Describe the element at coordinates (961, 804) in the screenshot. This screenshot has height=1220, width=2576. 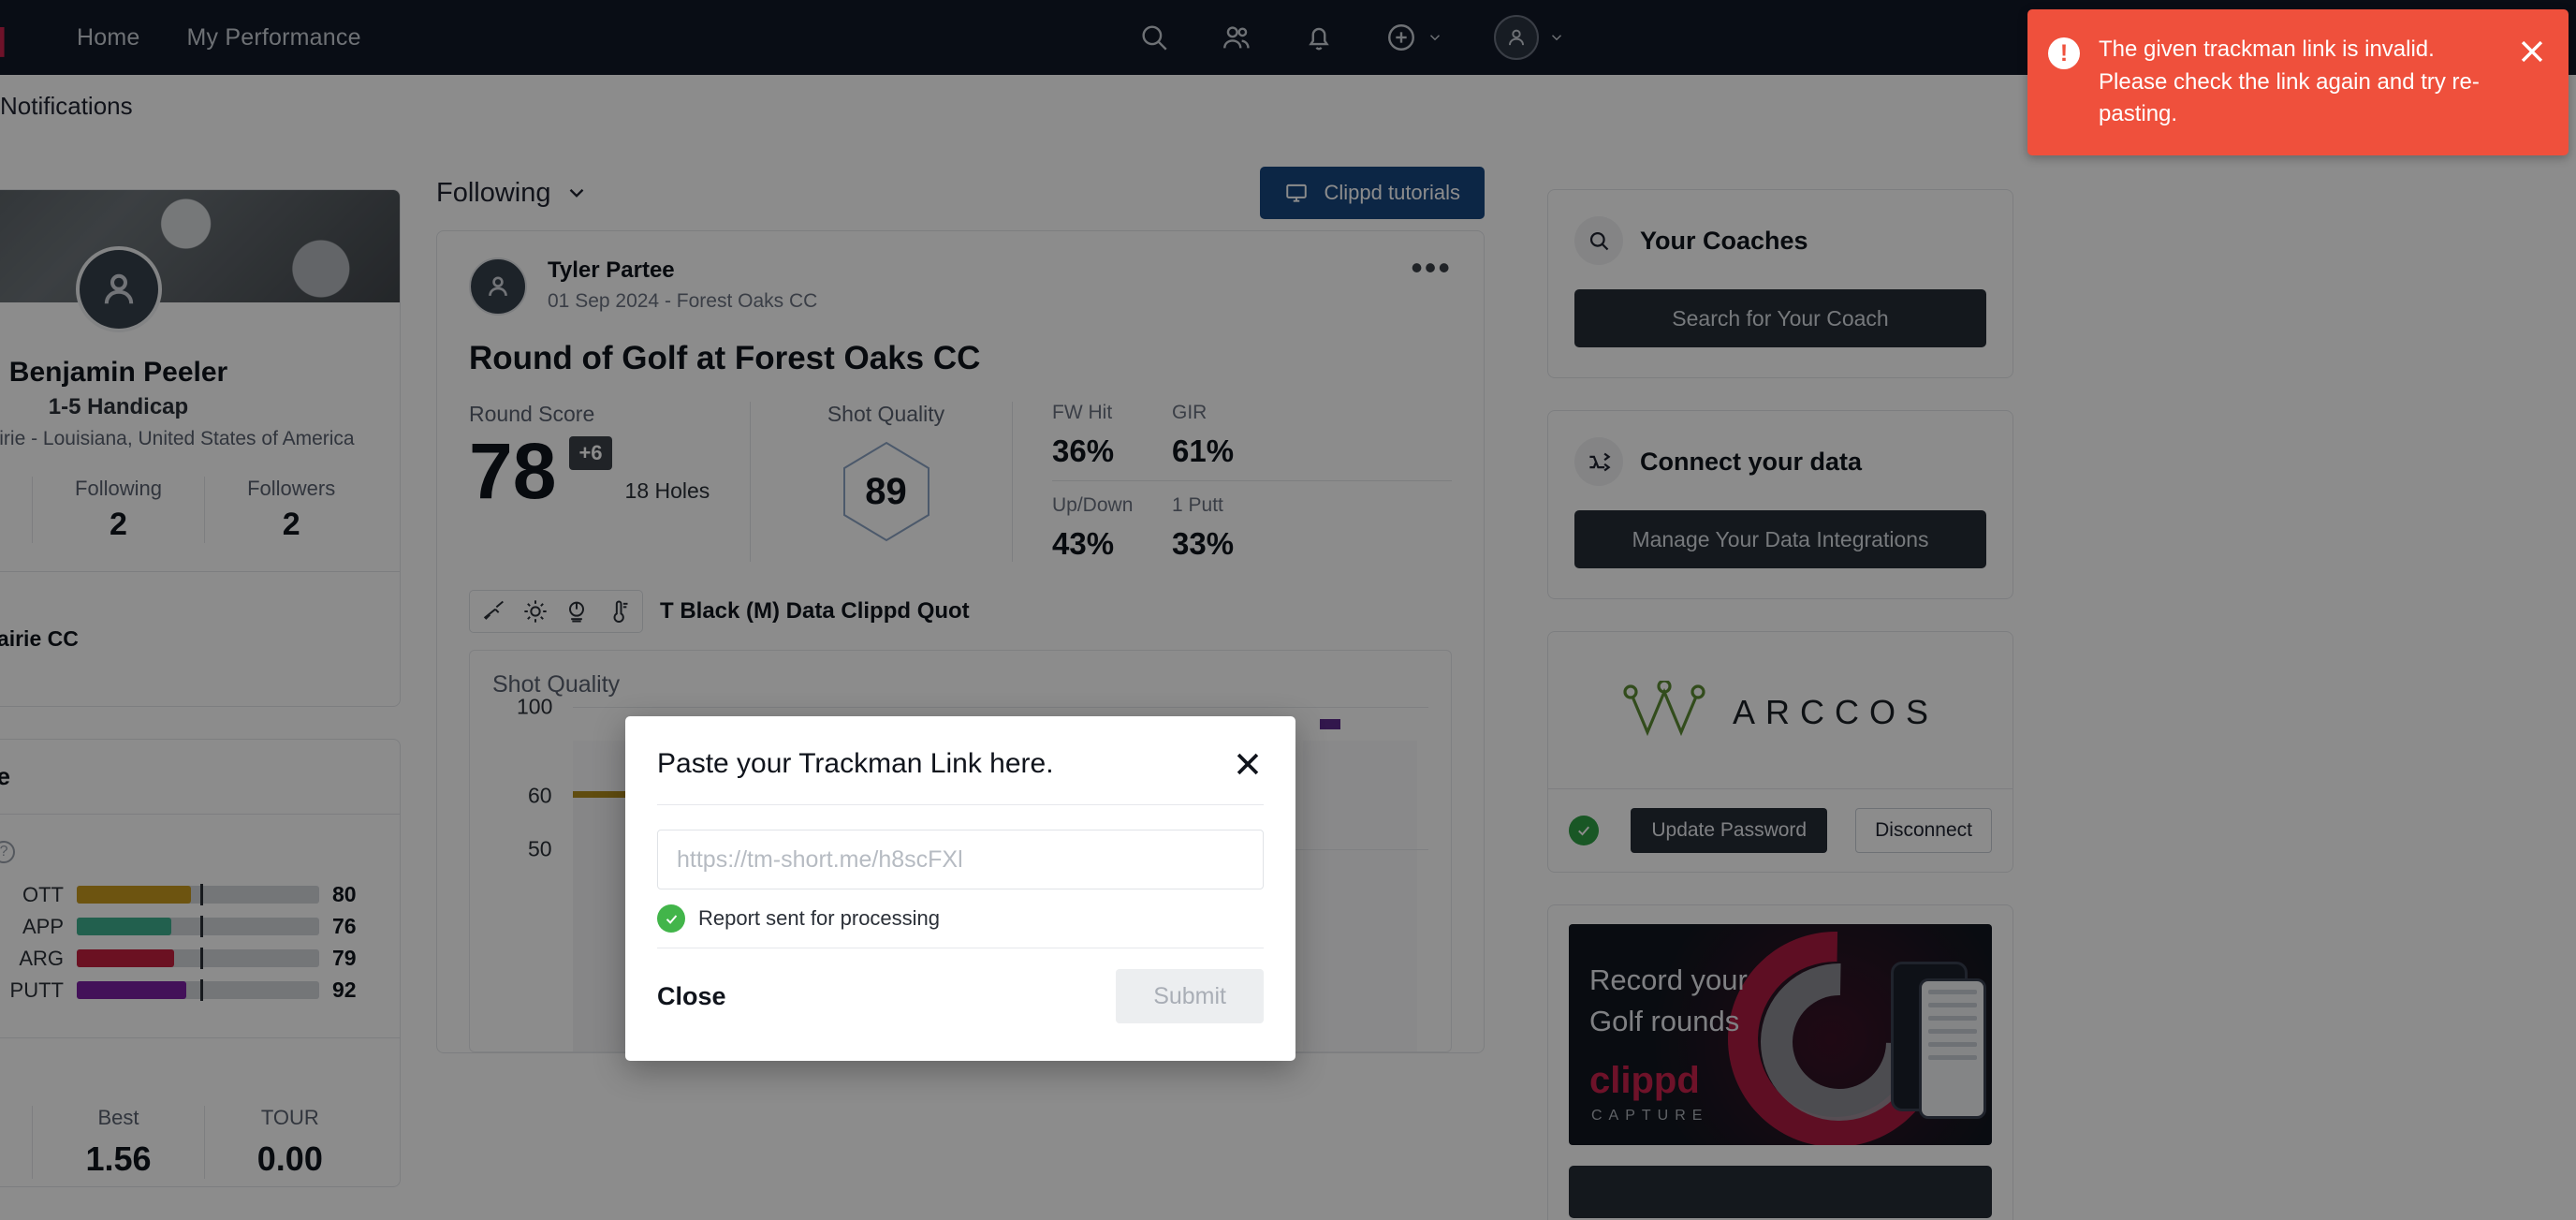
I see `modal-divider` at that location.